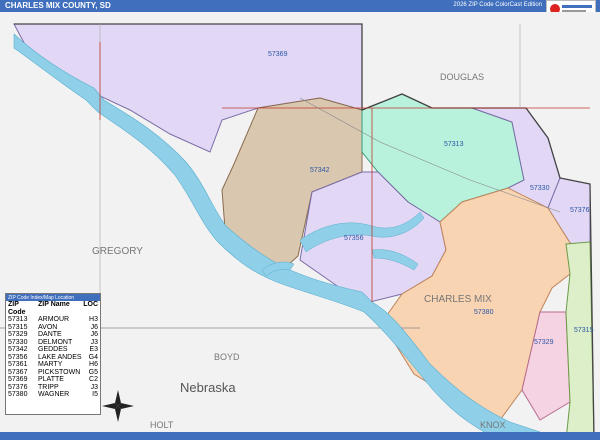 Image resolution: width=600 pixels, height=440 pixels. I want to click on legend-zip: 57342, so click(18, 349).